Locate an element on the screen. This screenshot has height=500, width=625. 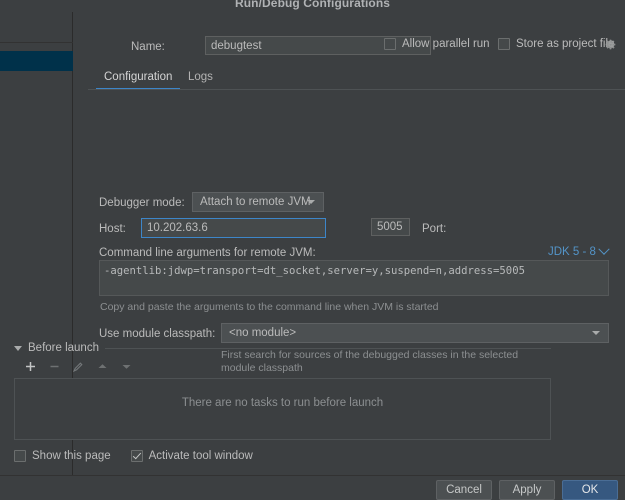
module-classpath-value: <no module> is located at coordinates (263, 333).